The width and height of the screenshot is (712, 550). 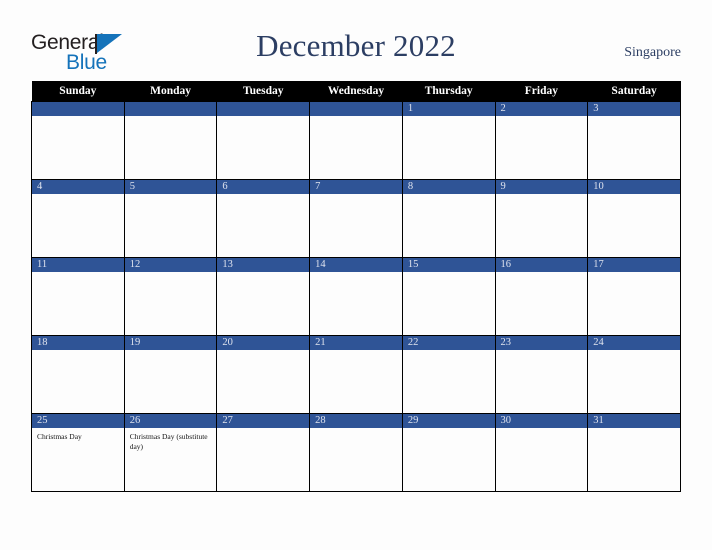 What do you see at coordinates (634, 109) in the screenshot?
I see `day-number: 3` at bounding box center [634, 109].